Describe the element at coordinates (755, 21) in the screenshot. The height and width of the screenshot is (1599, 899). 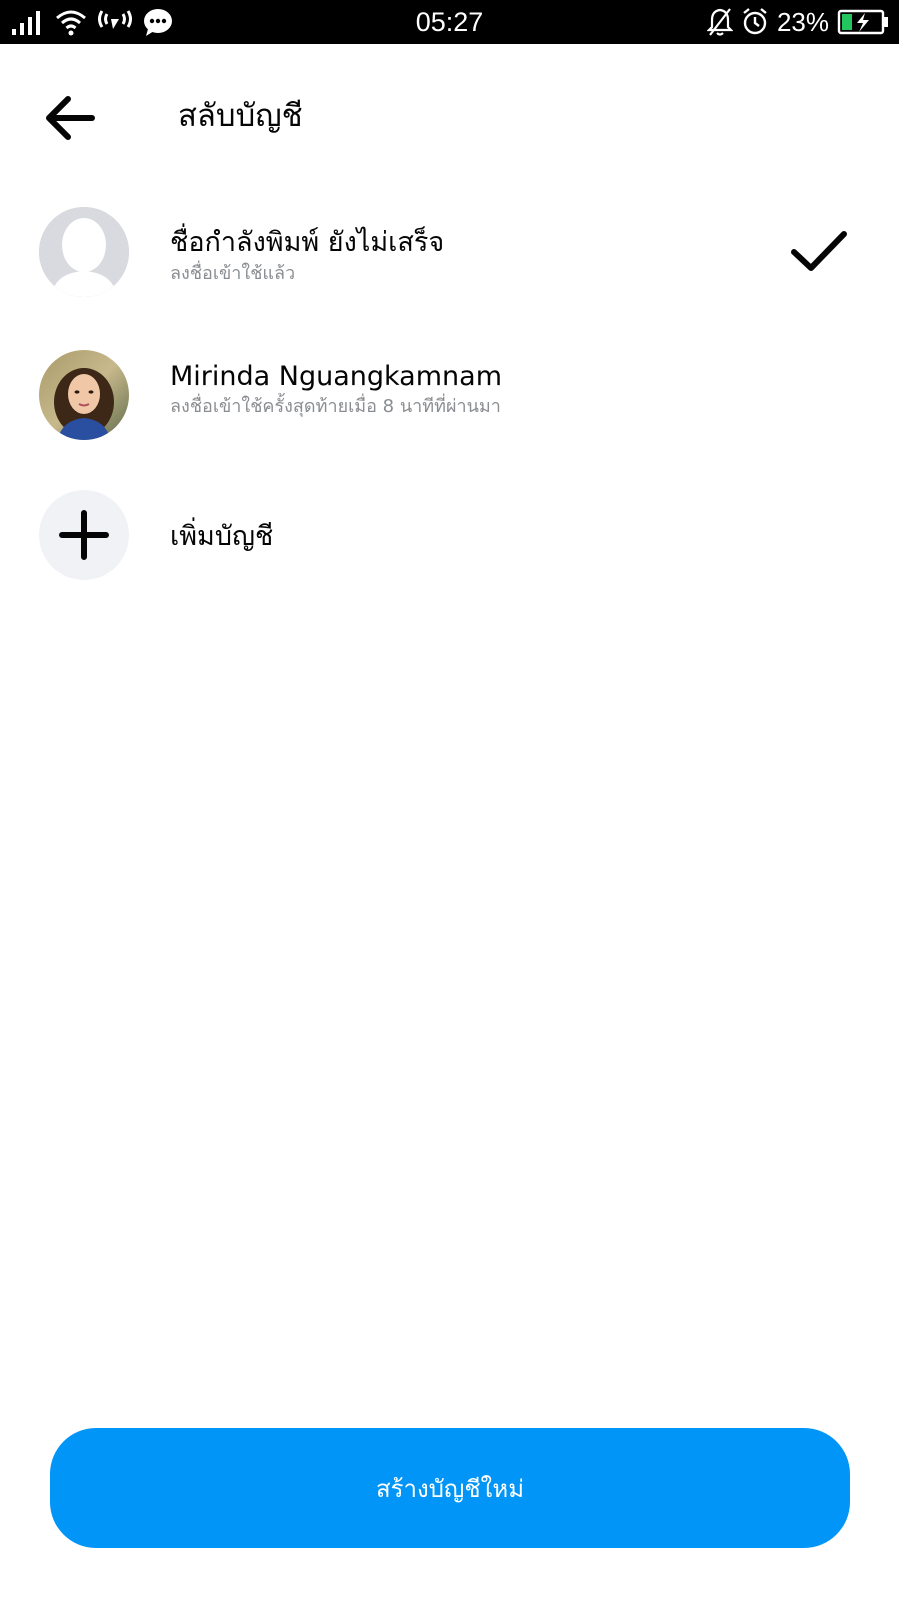
I see `alarm-icon` at that location.